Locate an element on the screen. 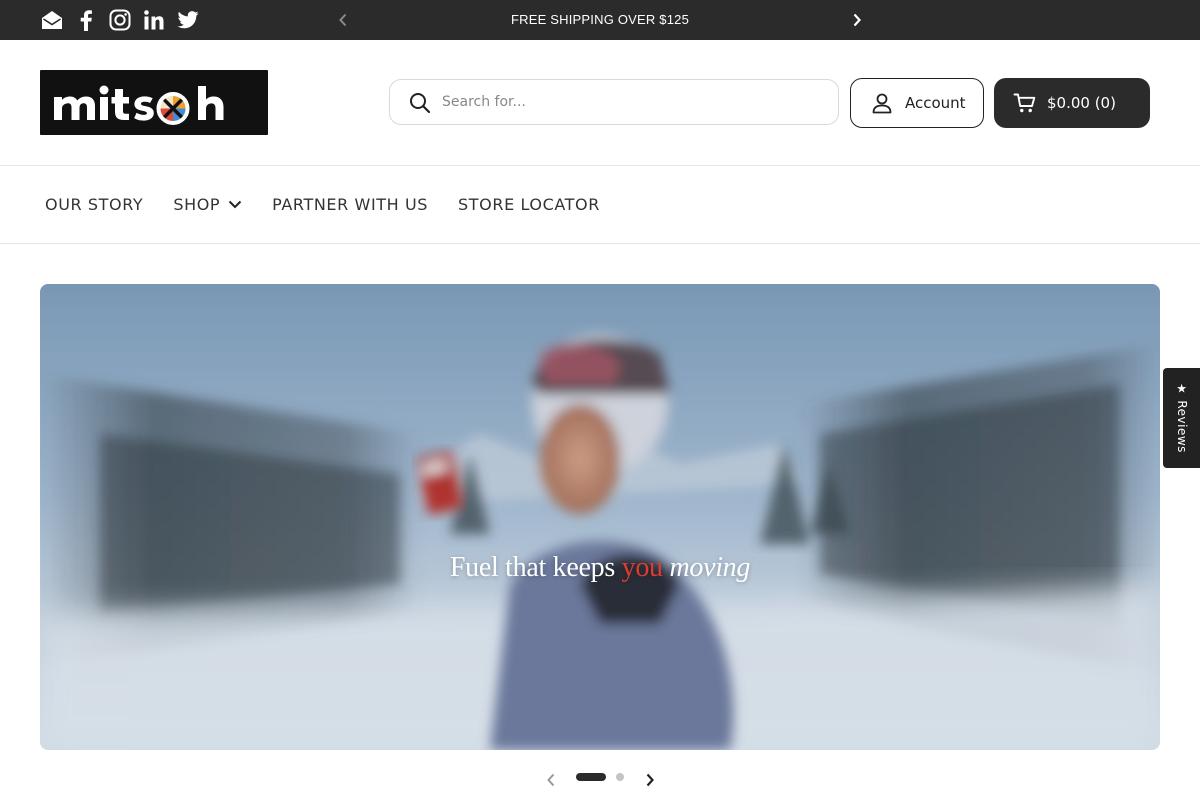 This screenshot has height=800, width=1200. slider-prev-button is located at coordinates (551, 780).